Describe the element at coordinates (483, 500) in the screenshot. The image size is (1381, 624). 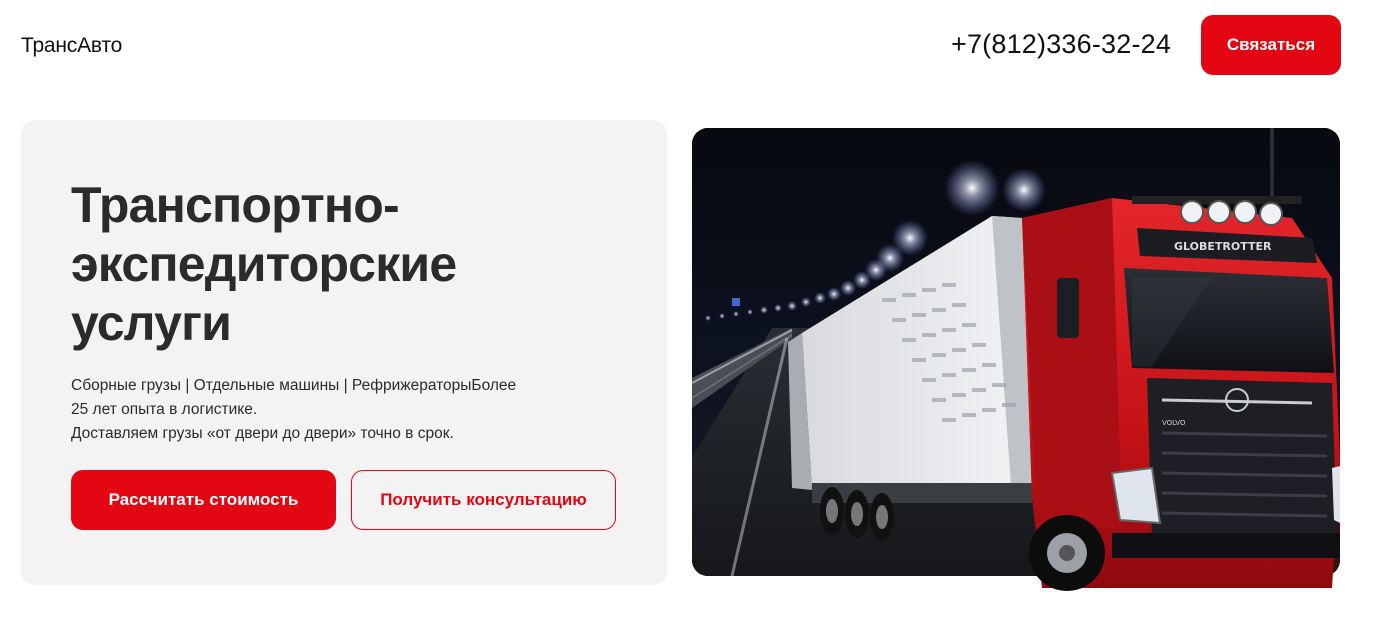
I see `get-consultation-button: Получить консультацию` at that location.